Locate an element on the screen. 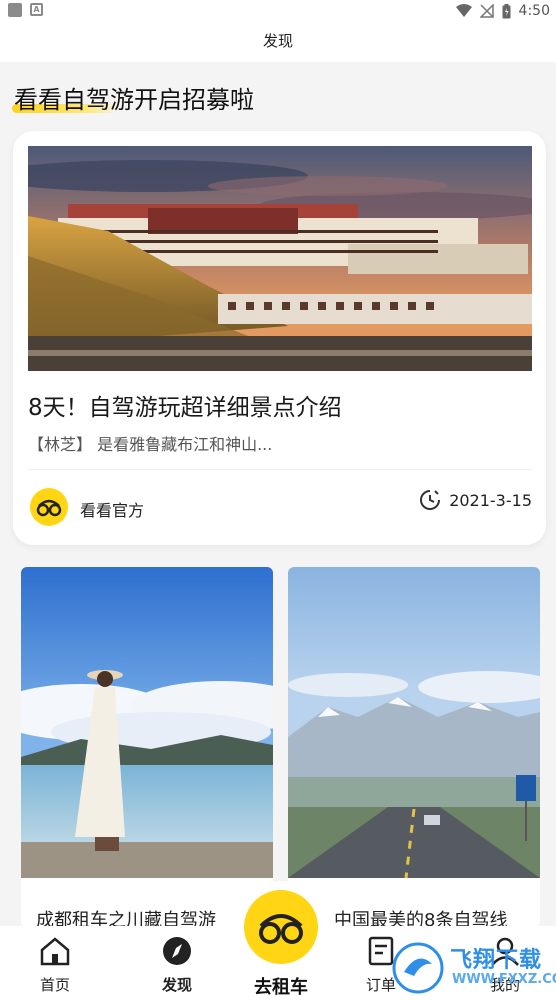  site-watermark: 飞翔下载 WWW.FXXZ.COM is located at coordinates (474, 968).